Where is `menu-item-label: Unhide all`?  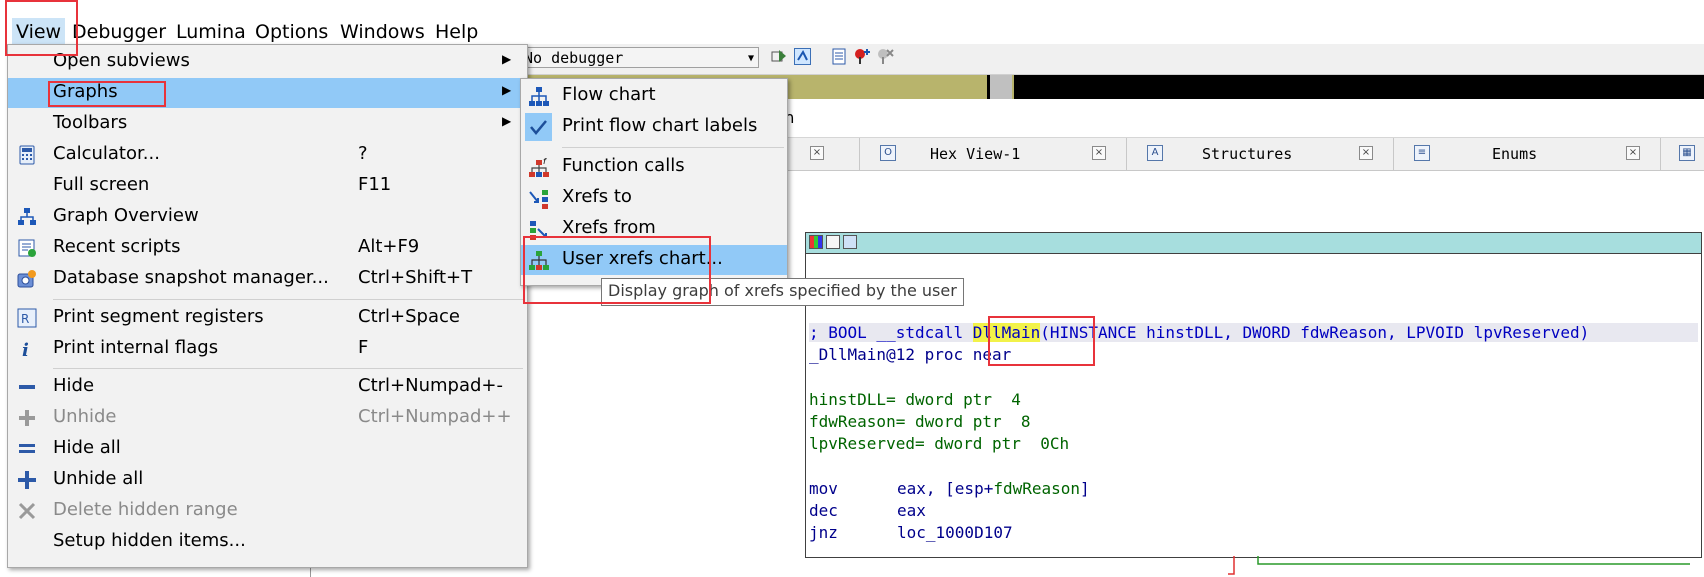
menu-item-label: Unhide all is located at coordinates (98, 478).